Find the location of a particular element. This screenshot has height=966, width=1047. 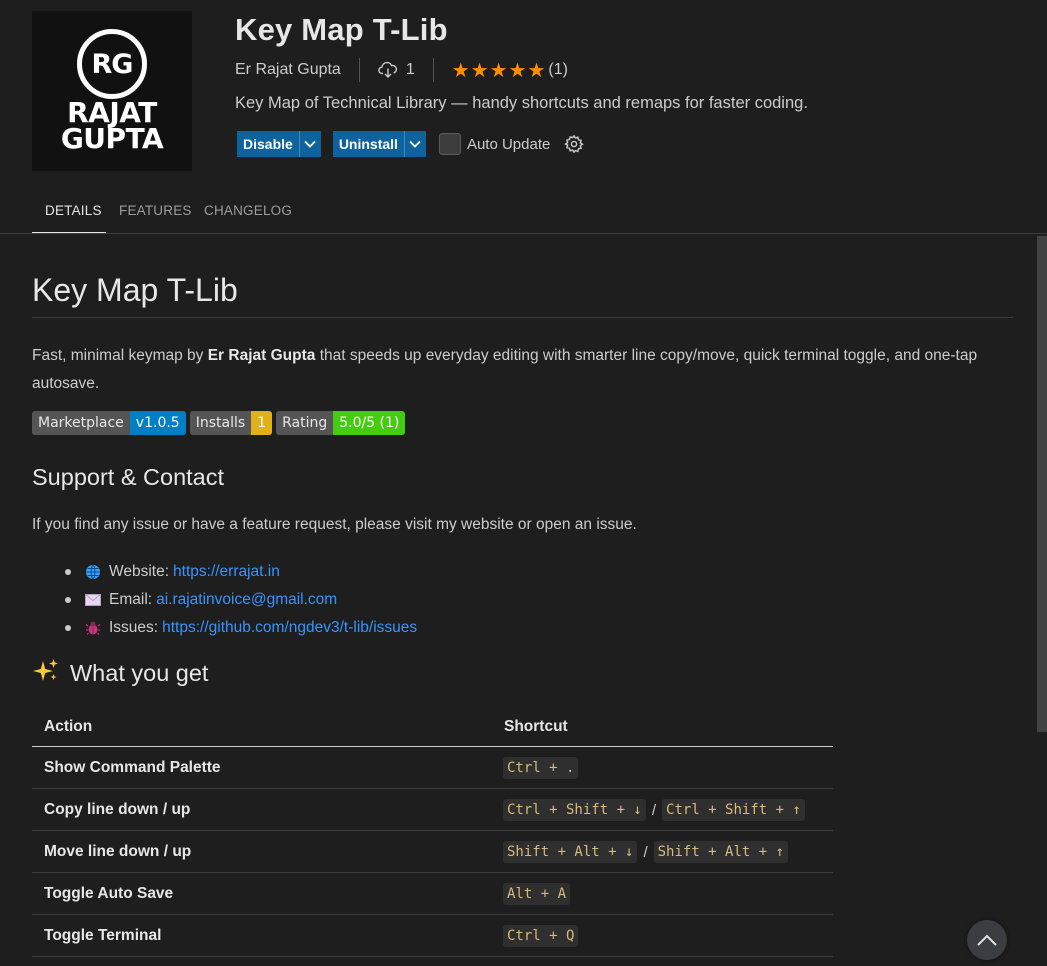

auto-update-toggle: Auto Update is located at coordinates (494, 144).